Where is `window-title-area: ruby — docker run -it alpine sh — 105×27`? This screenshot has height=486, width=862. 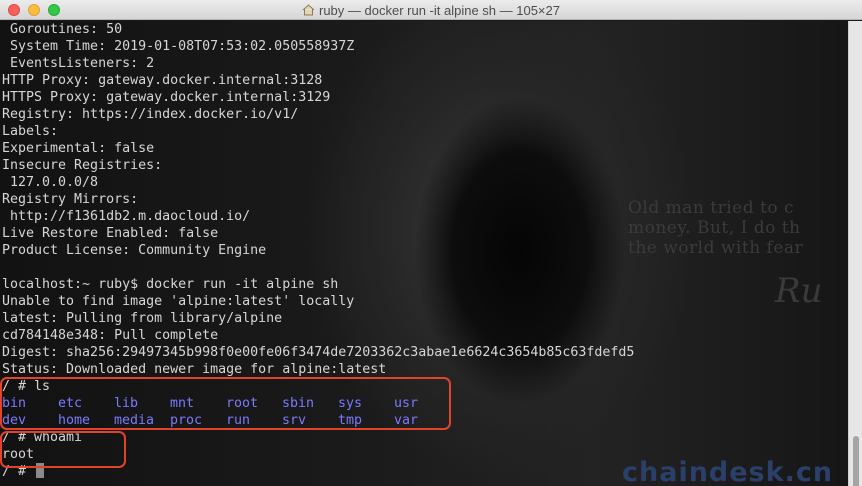
window-title-area: ruby — docker run -it alpine sh — 105×27 is located at coordinates (431, 10).